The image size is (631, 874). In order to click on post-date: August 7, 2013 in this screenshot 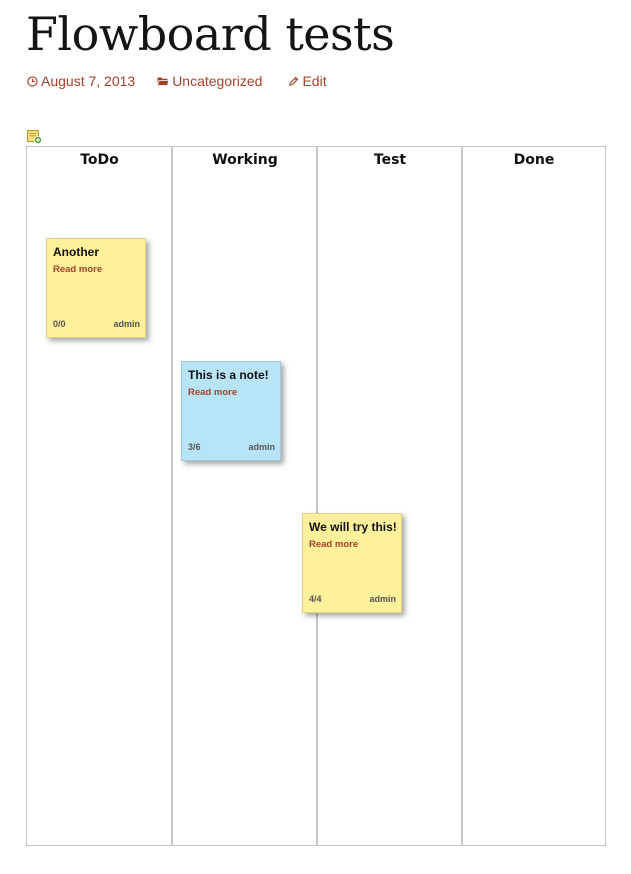, I will do `click(88, 81)`.